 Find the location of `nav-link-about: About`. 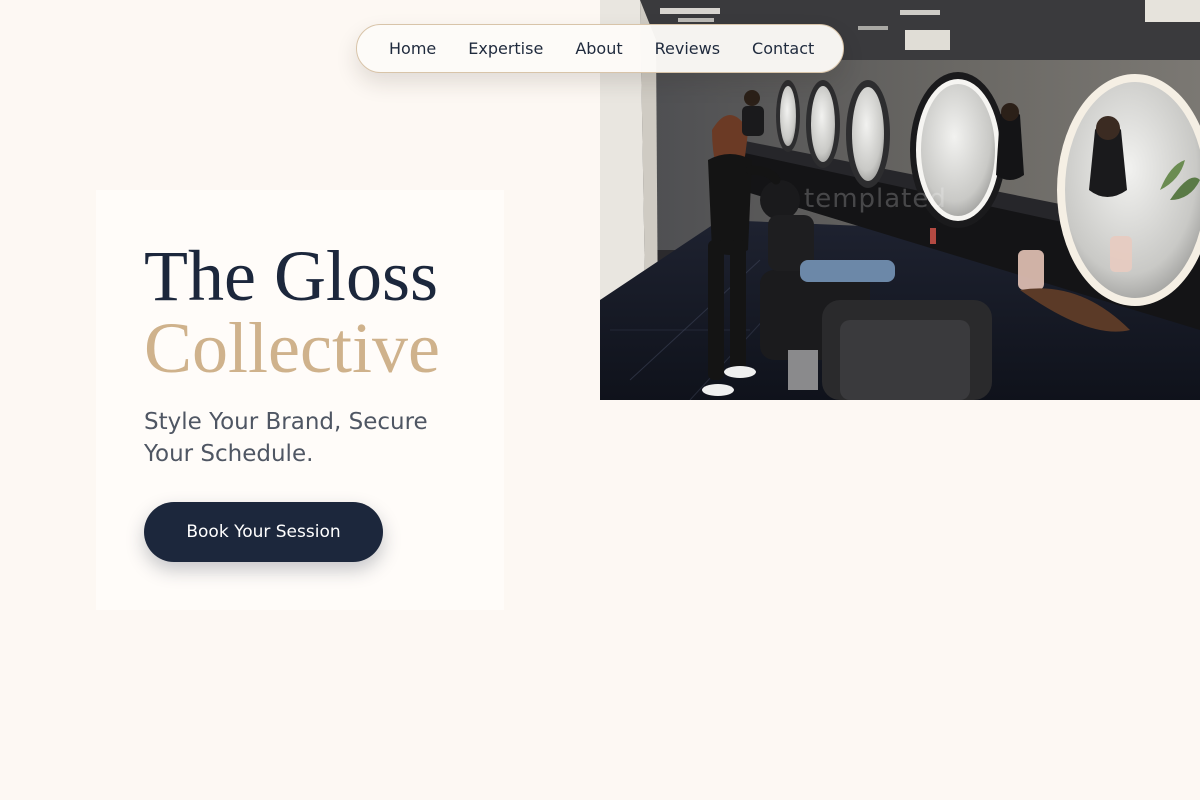

nav-link-about: About is located at coordinates (598, 48).